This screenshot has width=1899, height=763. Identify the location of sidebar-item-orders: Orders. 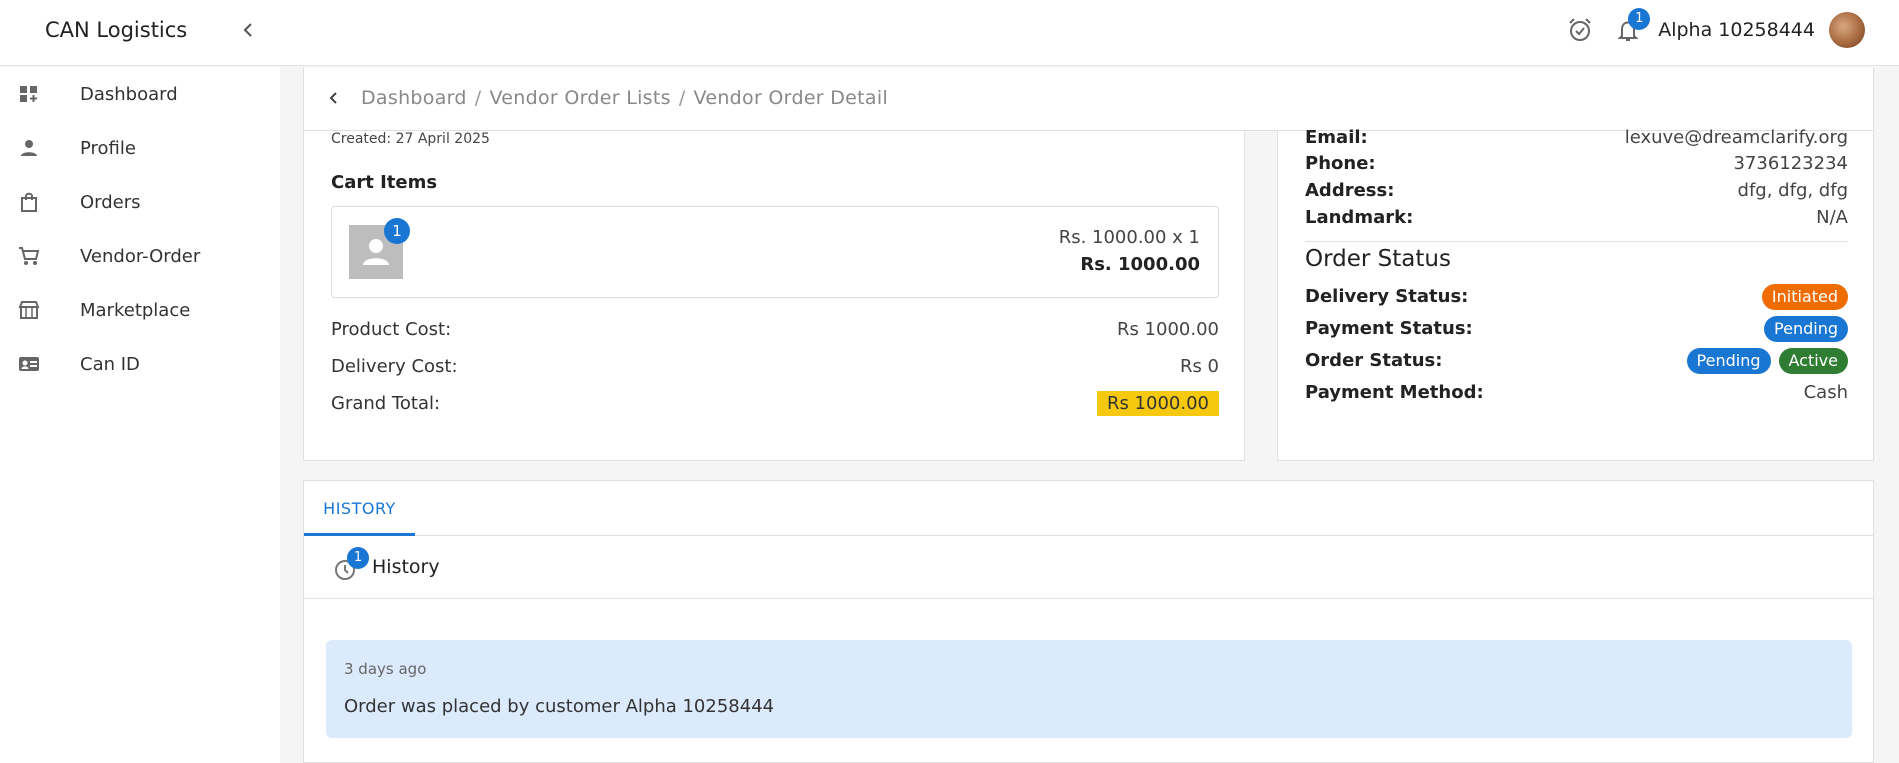
(140, 202).